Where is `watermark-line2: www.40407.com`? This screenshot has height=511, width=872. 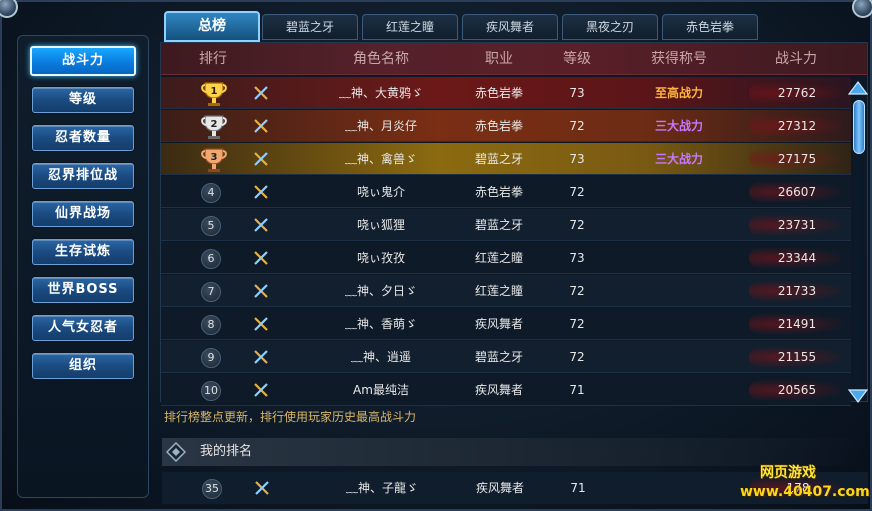 watermark-line2: www.40407.com is located at coordinates (805, 492).